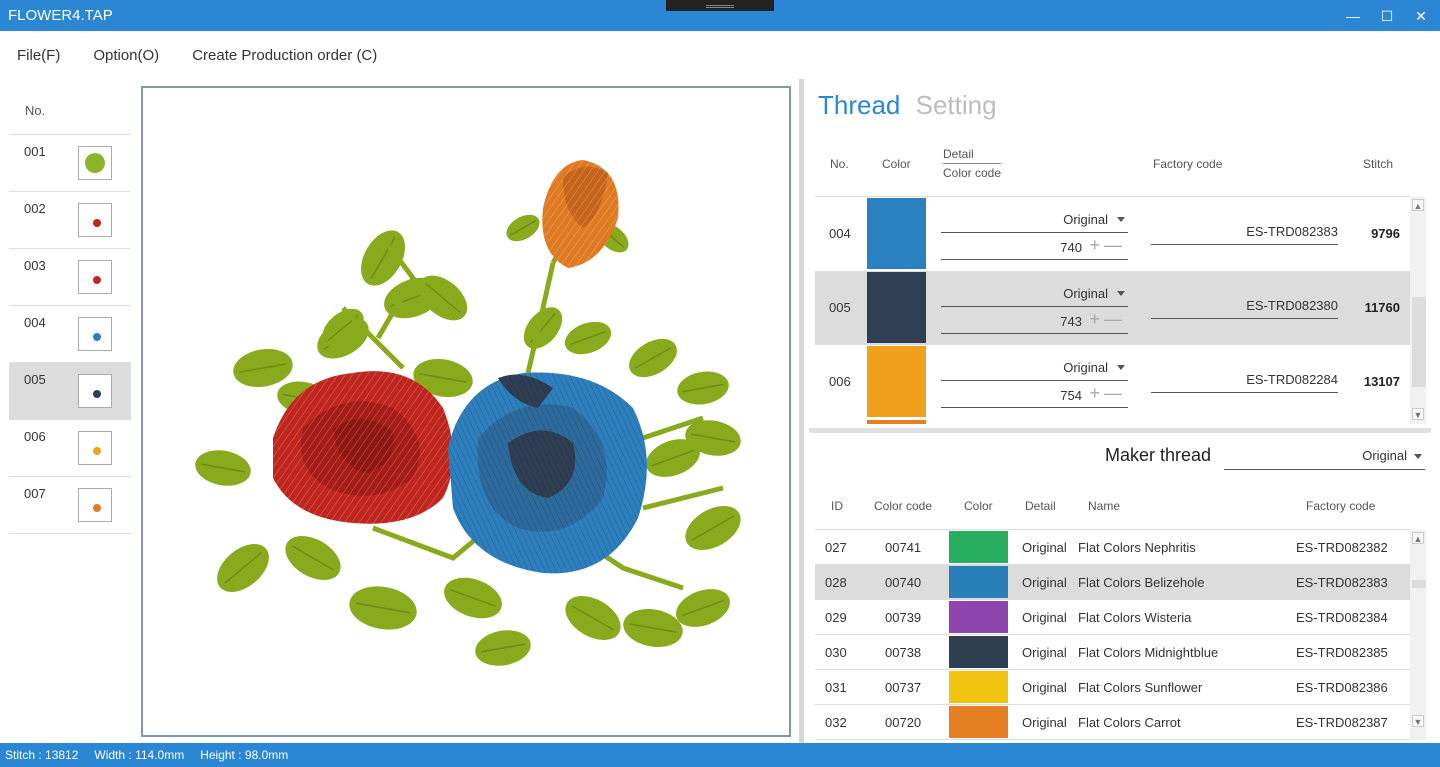 The image size is (1440, 767). I want to click on window-title: FLOWER4.TAP, so click(60, 15).